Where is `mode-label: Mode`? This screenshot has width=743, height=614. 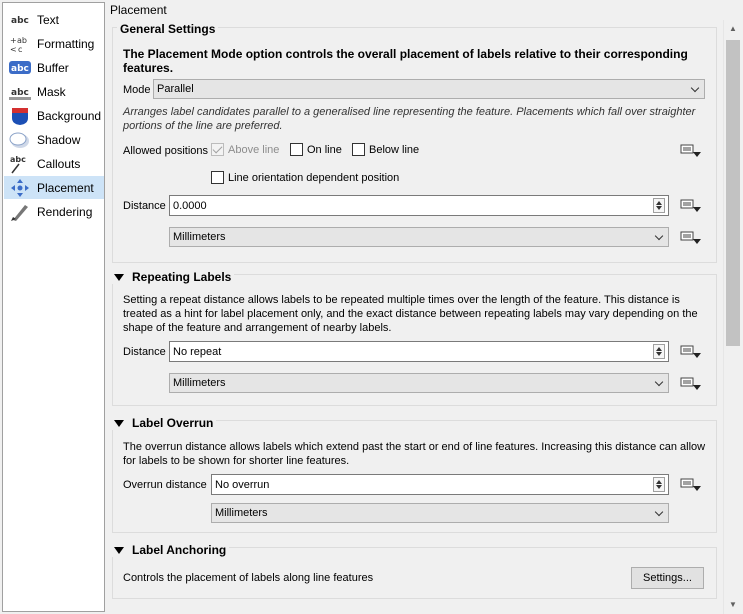 mode-label: Mode is located at coordinates (137, 90).